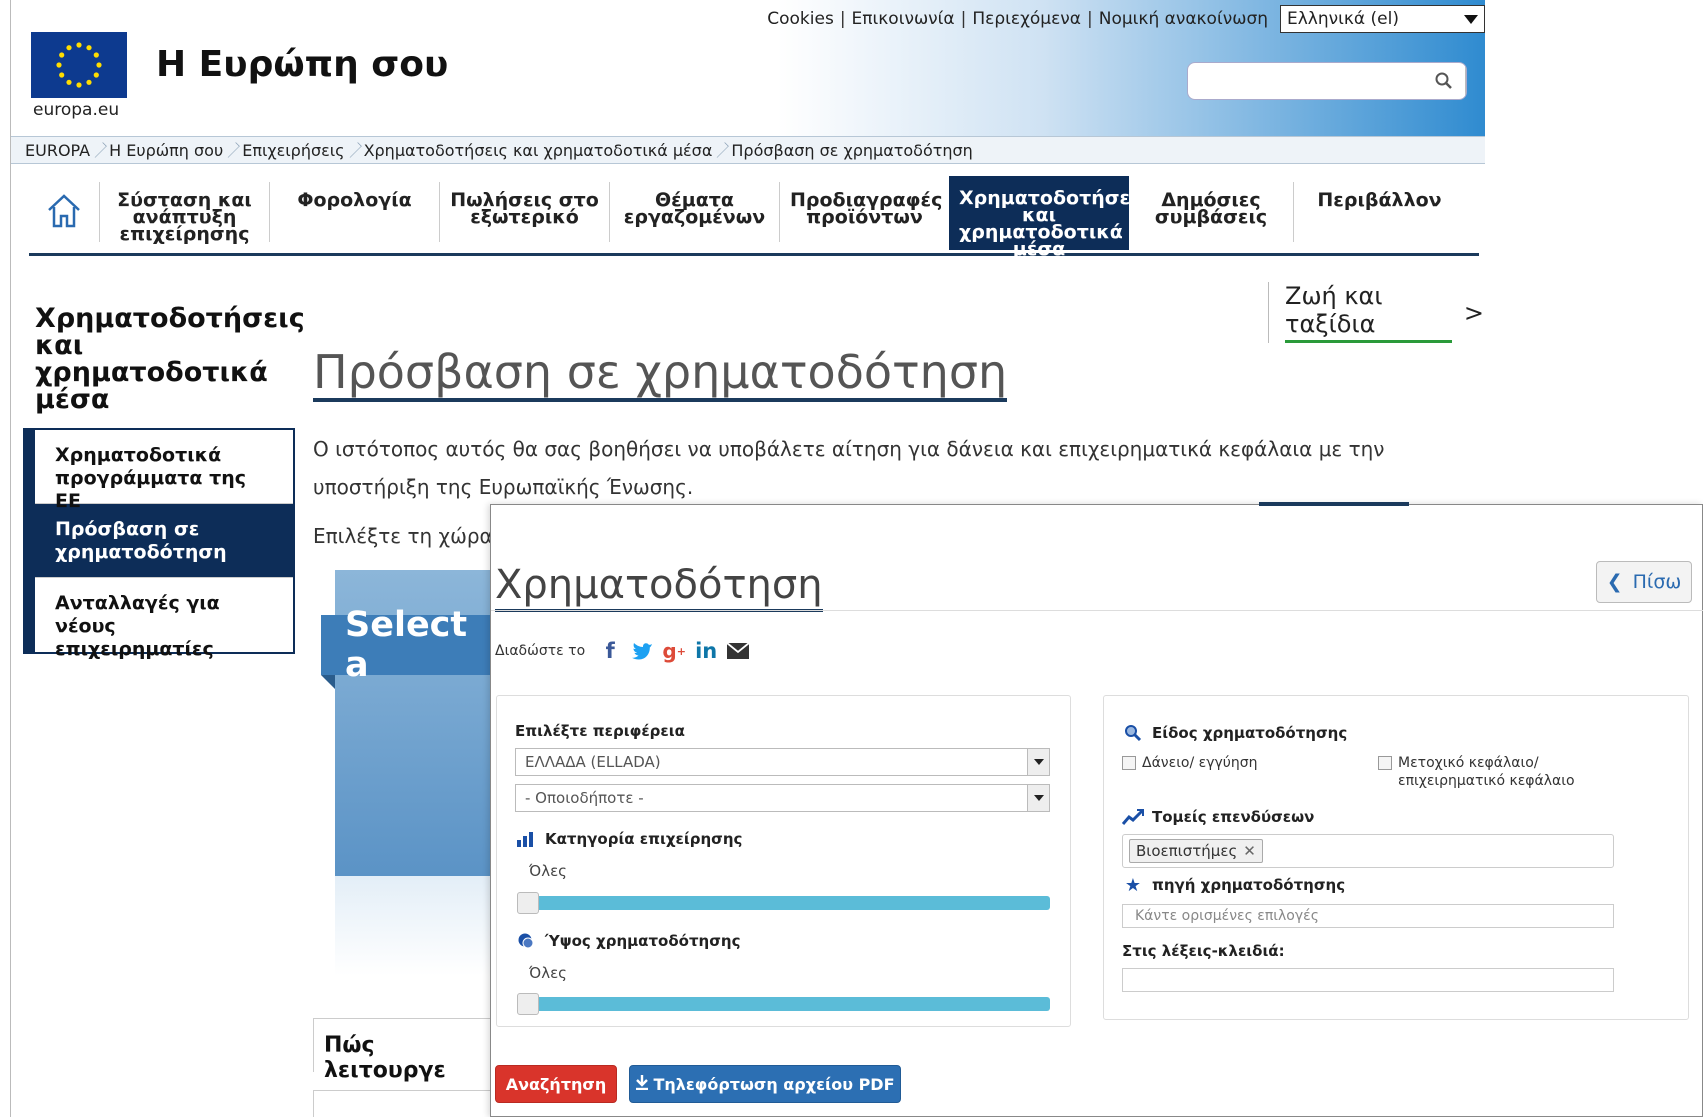 The height and width of the screenshot is (1117, 1703). What do you see at coordinates (642, 651) in the screenshot?
I see `twitter-icon` at bounding box center [642, 651].